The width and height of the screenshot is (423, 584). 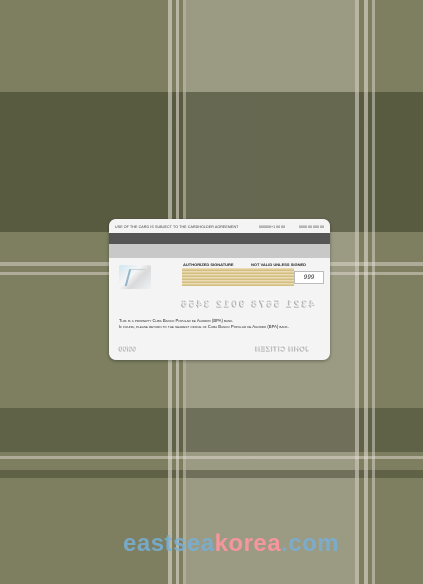 What do you see at coordinates (169, 543) in the screenshot?
I see `watermark-part-a: eastsea` at bounding box center [169, 543].